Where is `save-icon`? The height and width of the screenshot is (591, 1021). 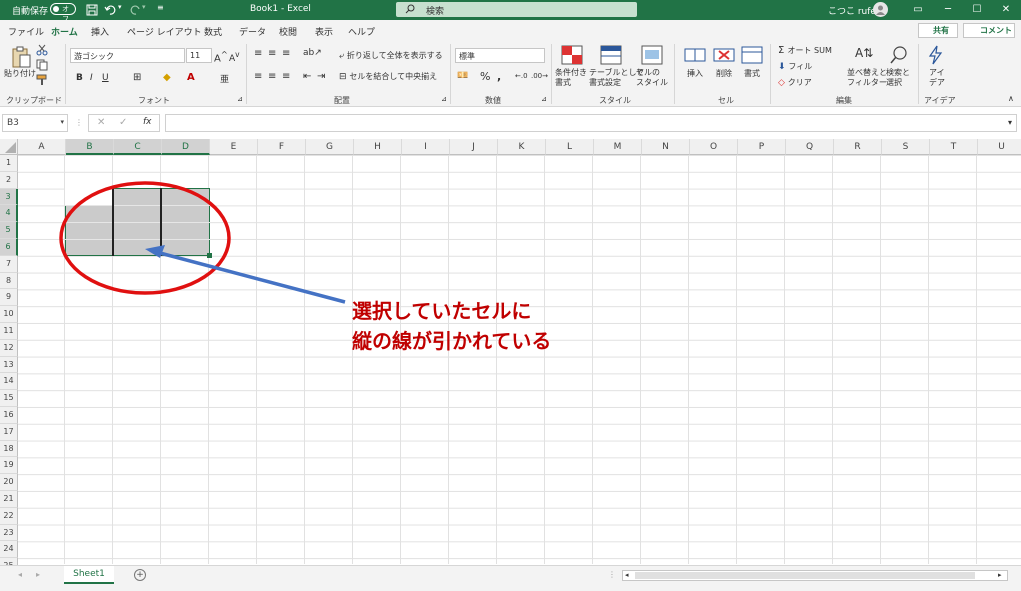
save-icon is located at coordinates (92, 10).